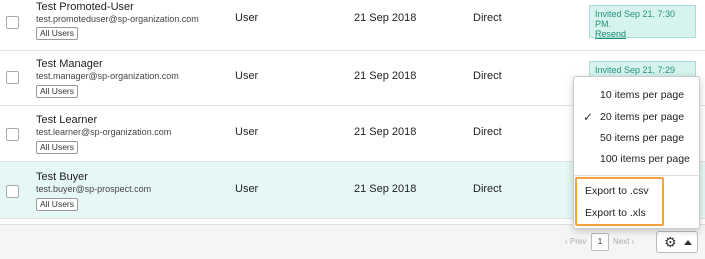  Describe the element at coordinates (107, 76) in the screenshot. I see `user-email: test.manager@sp-organization.com` at that location.